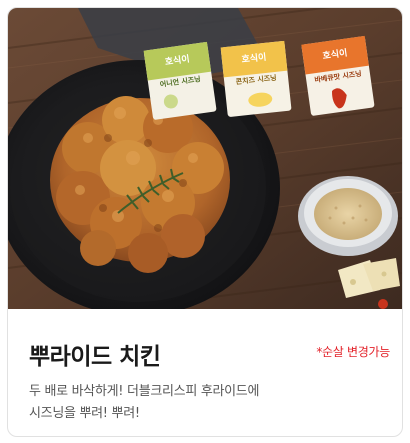  Describe the element at coordinates (180, 80) in the screenshot. I see `seasoning-packet-onion: 호식이 어니언 시즈닝` at that location.